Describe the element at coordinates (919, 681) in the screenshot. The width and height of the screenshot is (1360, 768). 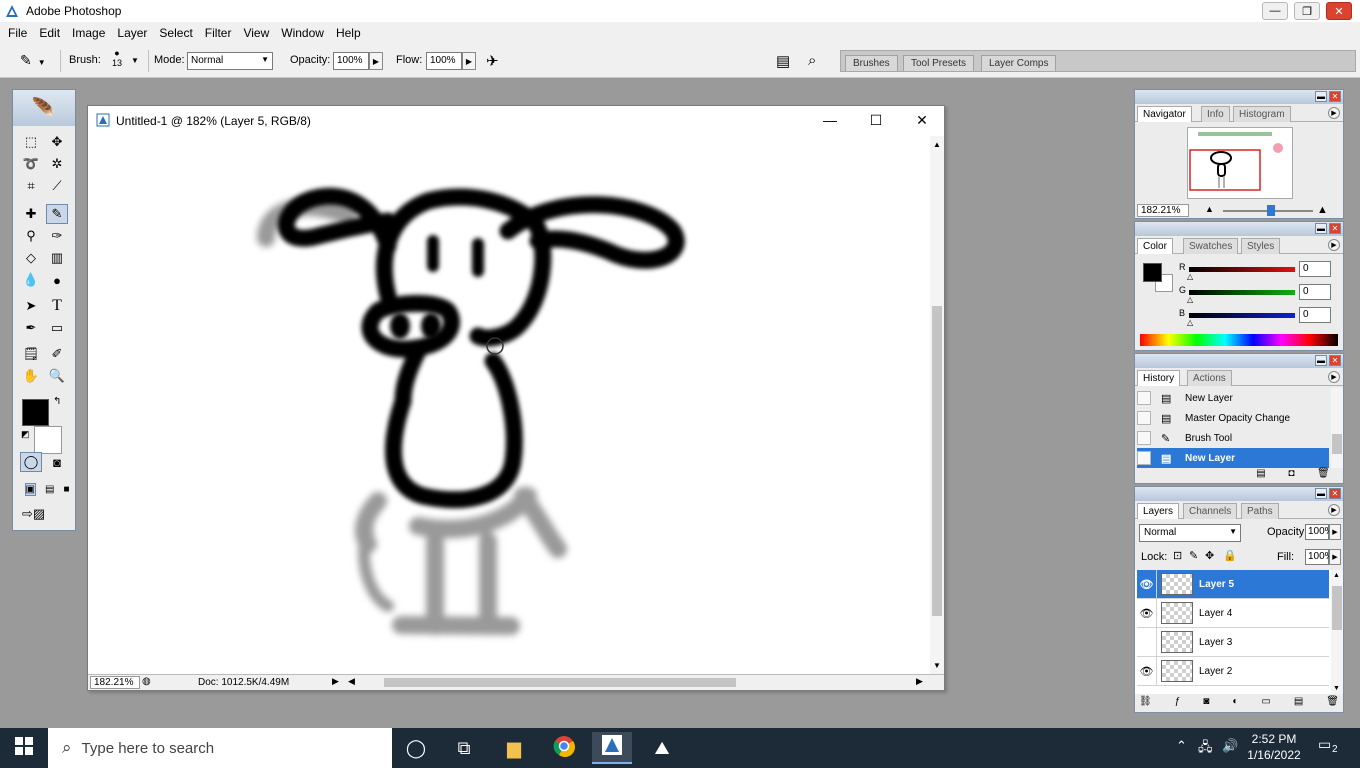
I see `scroll-right-icon: ▶` at that location.